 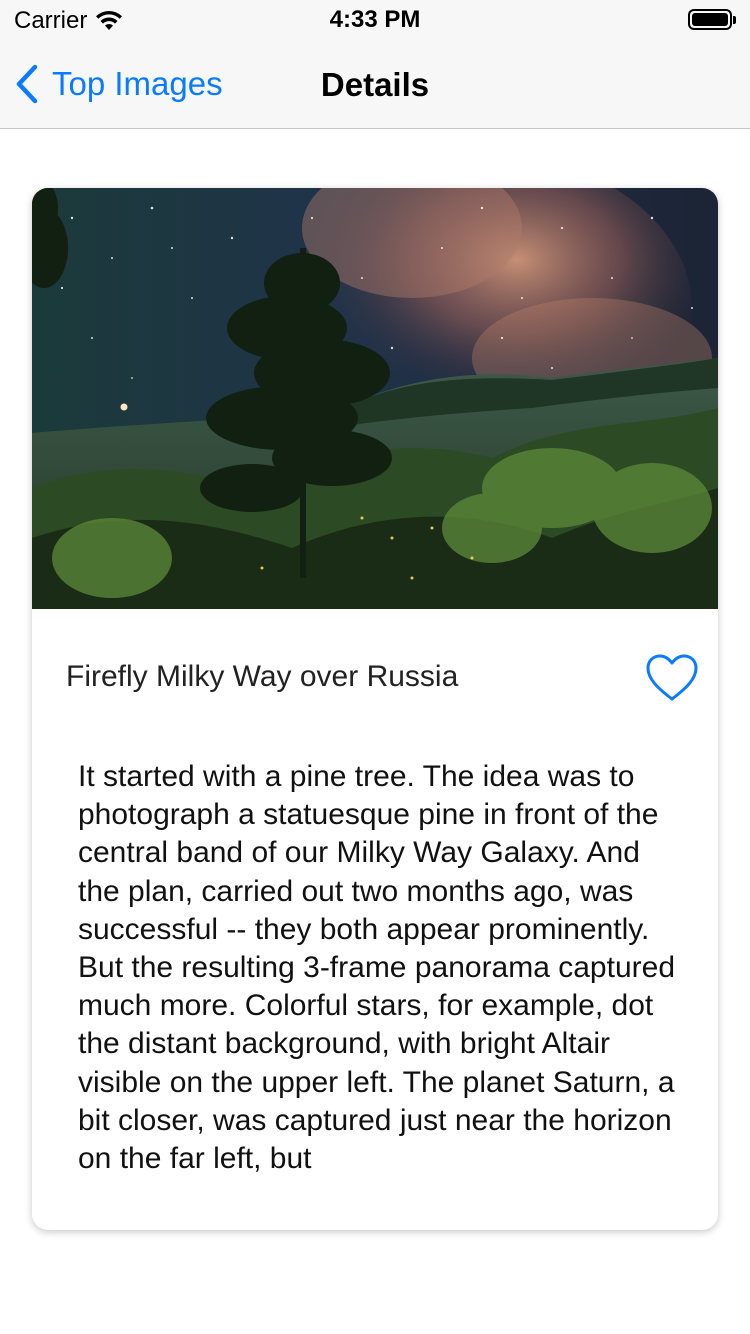 I want to click on battery-icon, so click(x=712, y=19).